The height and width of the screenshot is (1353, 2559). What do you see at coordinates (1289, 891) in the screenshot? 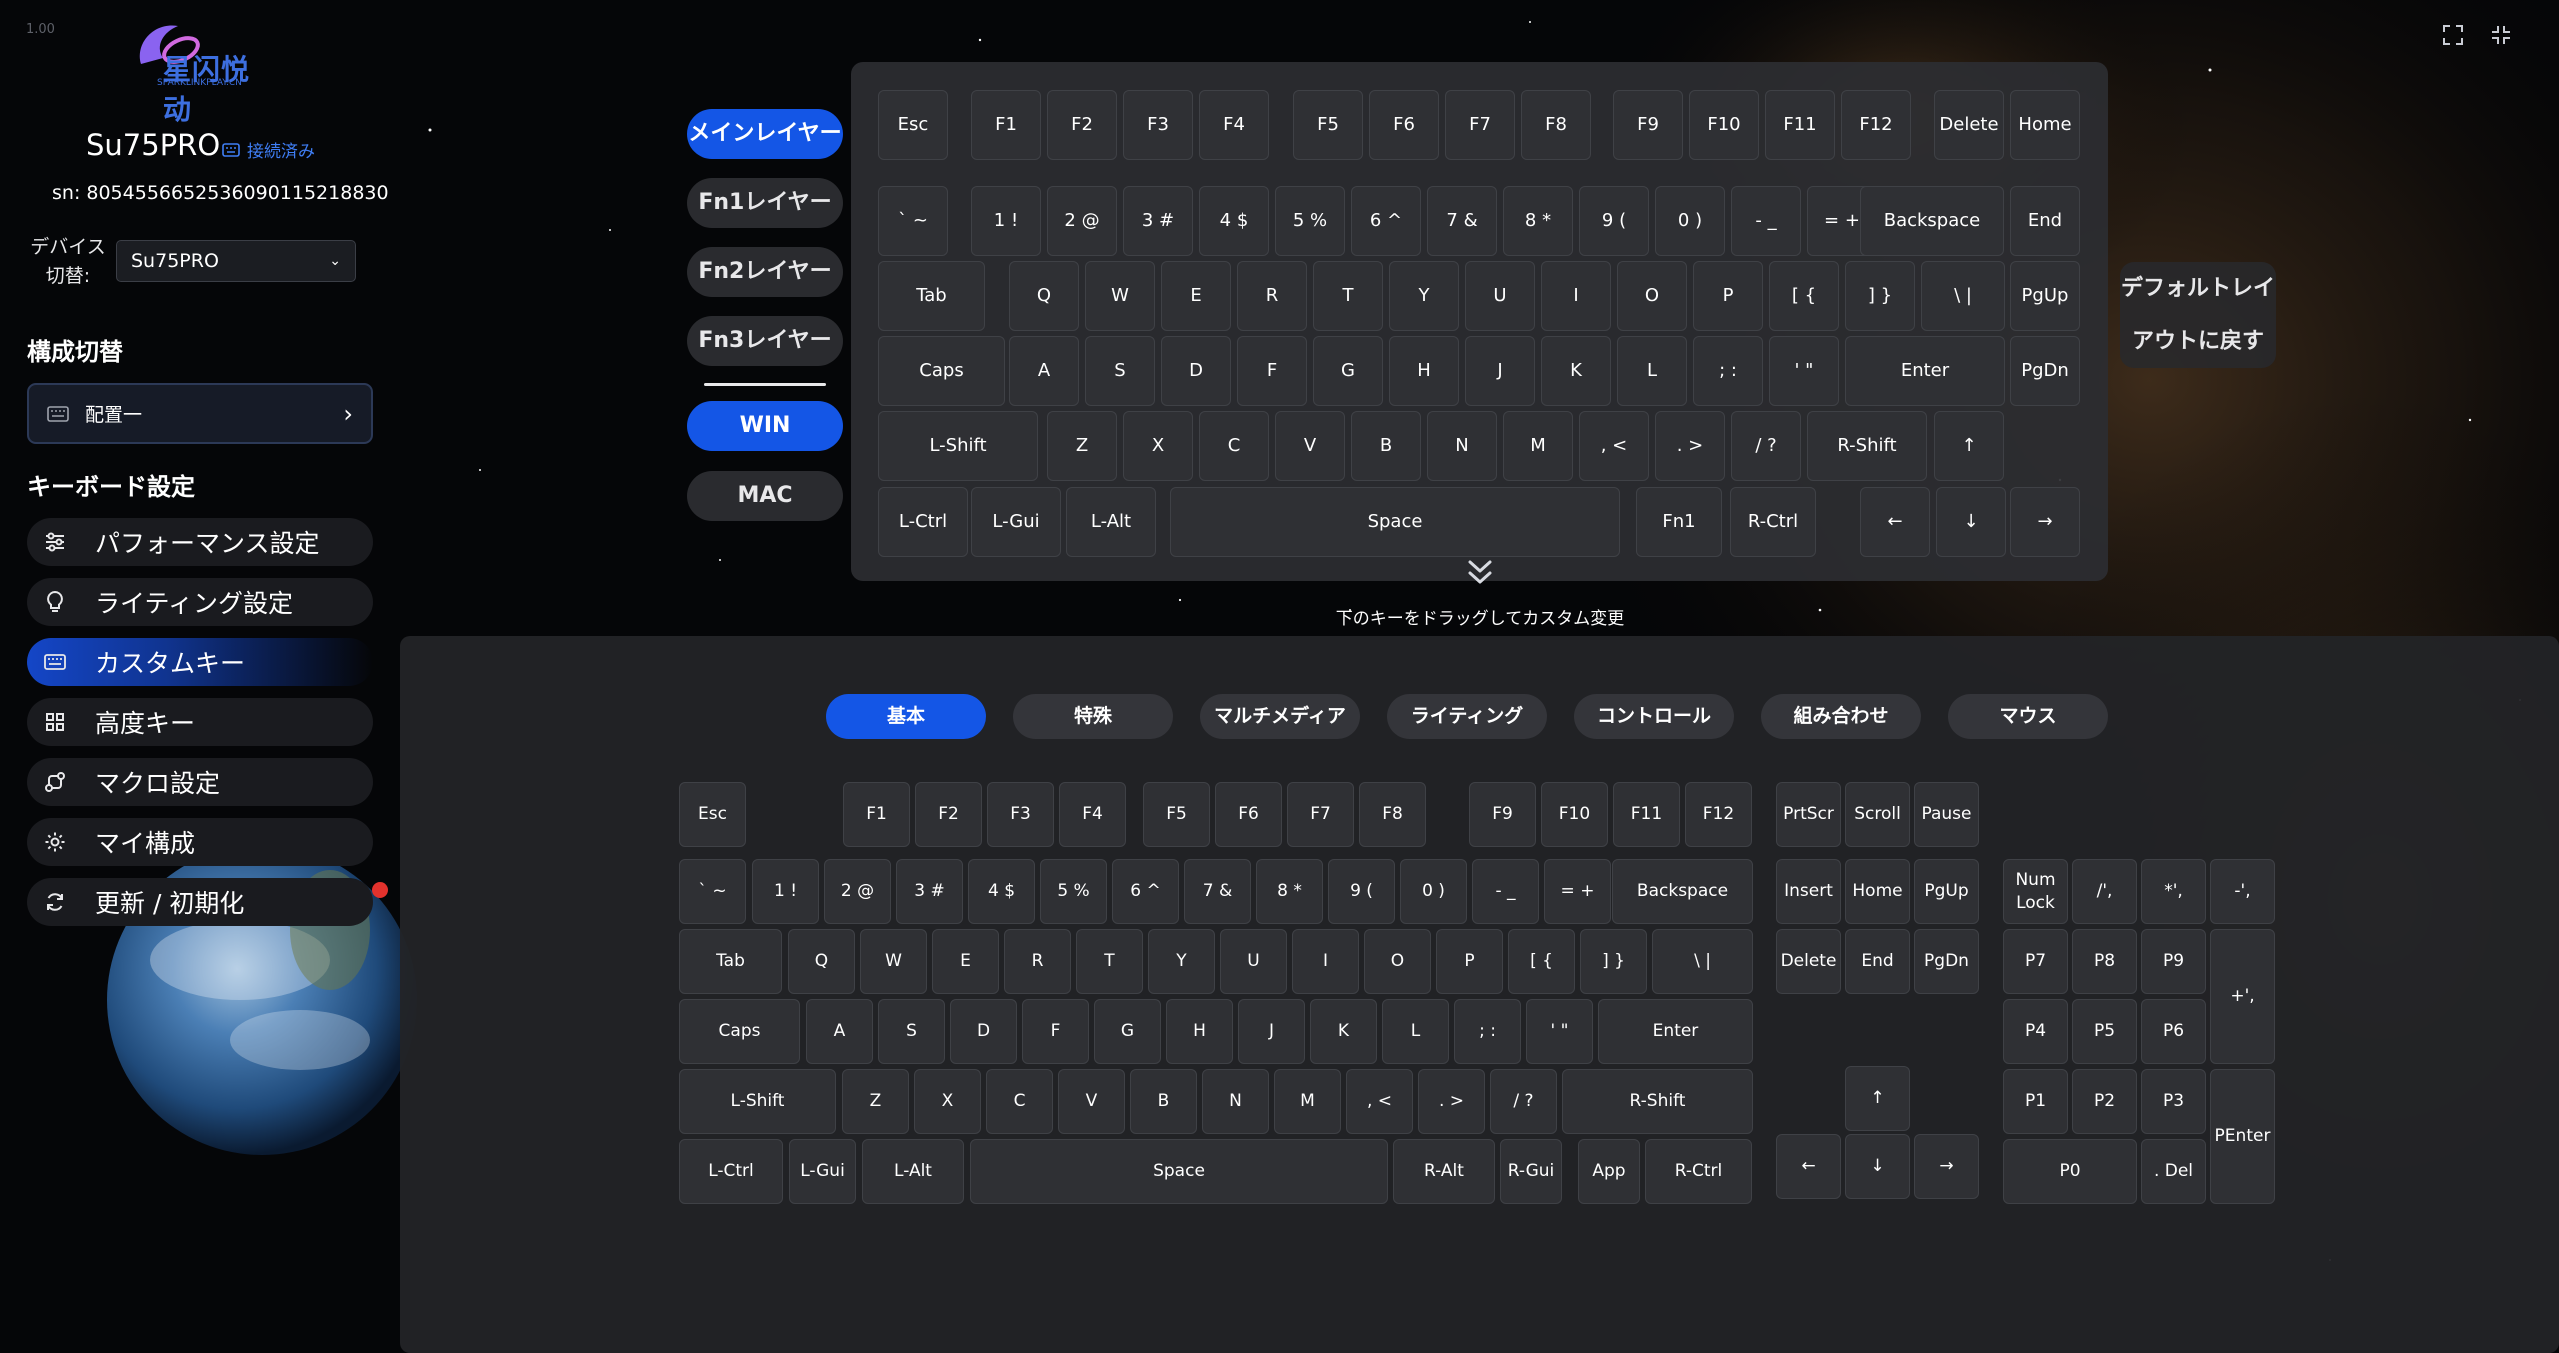
I see `palette-key-8: 8 *` at bounding box center [1289, 891].